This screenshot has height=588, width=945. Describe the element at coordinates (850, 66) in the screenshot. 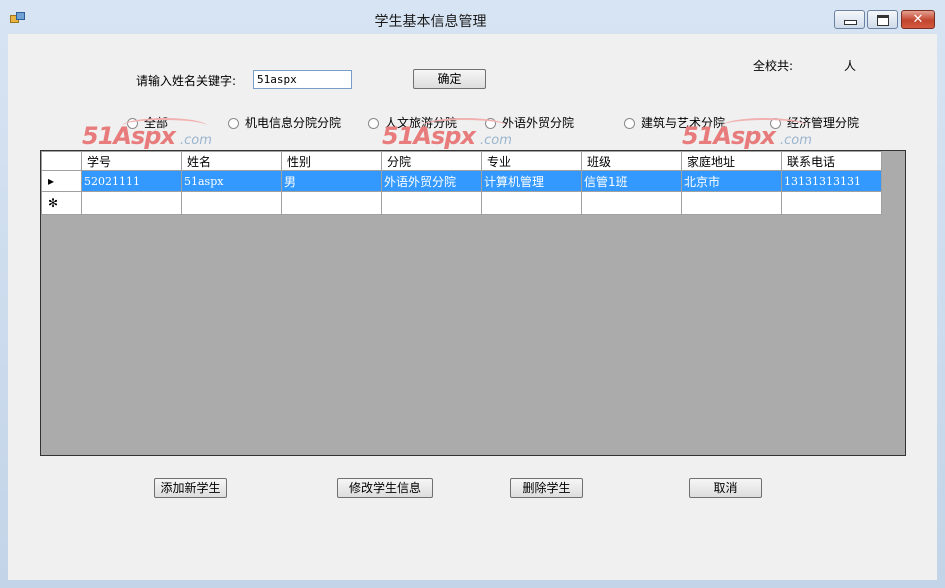

I see `total-unit: 人` at that location.